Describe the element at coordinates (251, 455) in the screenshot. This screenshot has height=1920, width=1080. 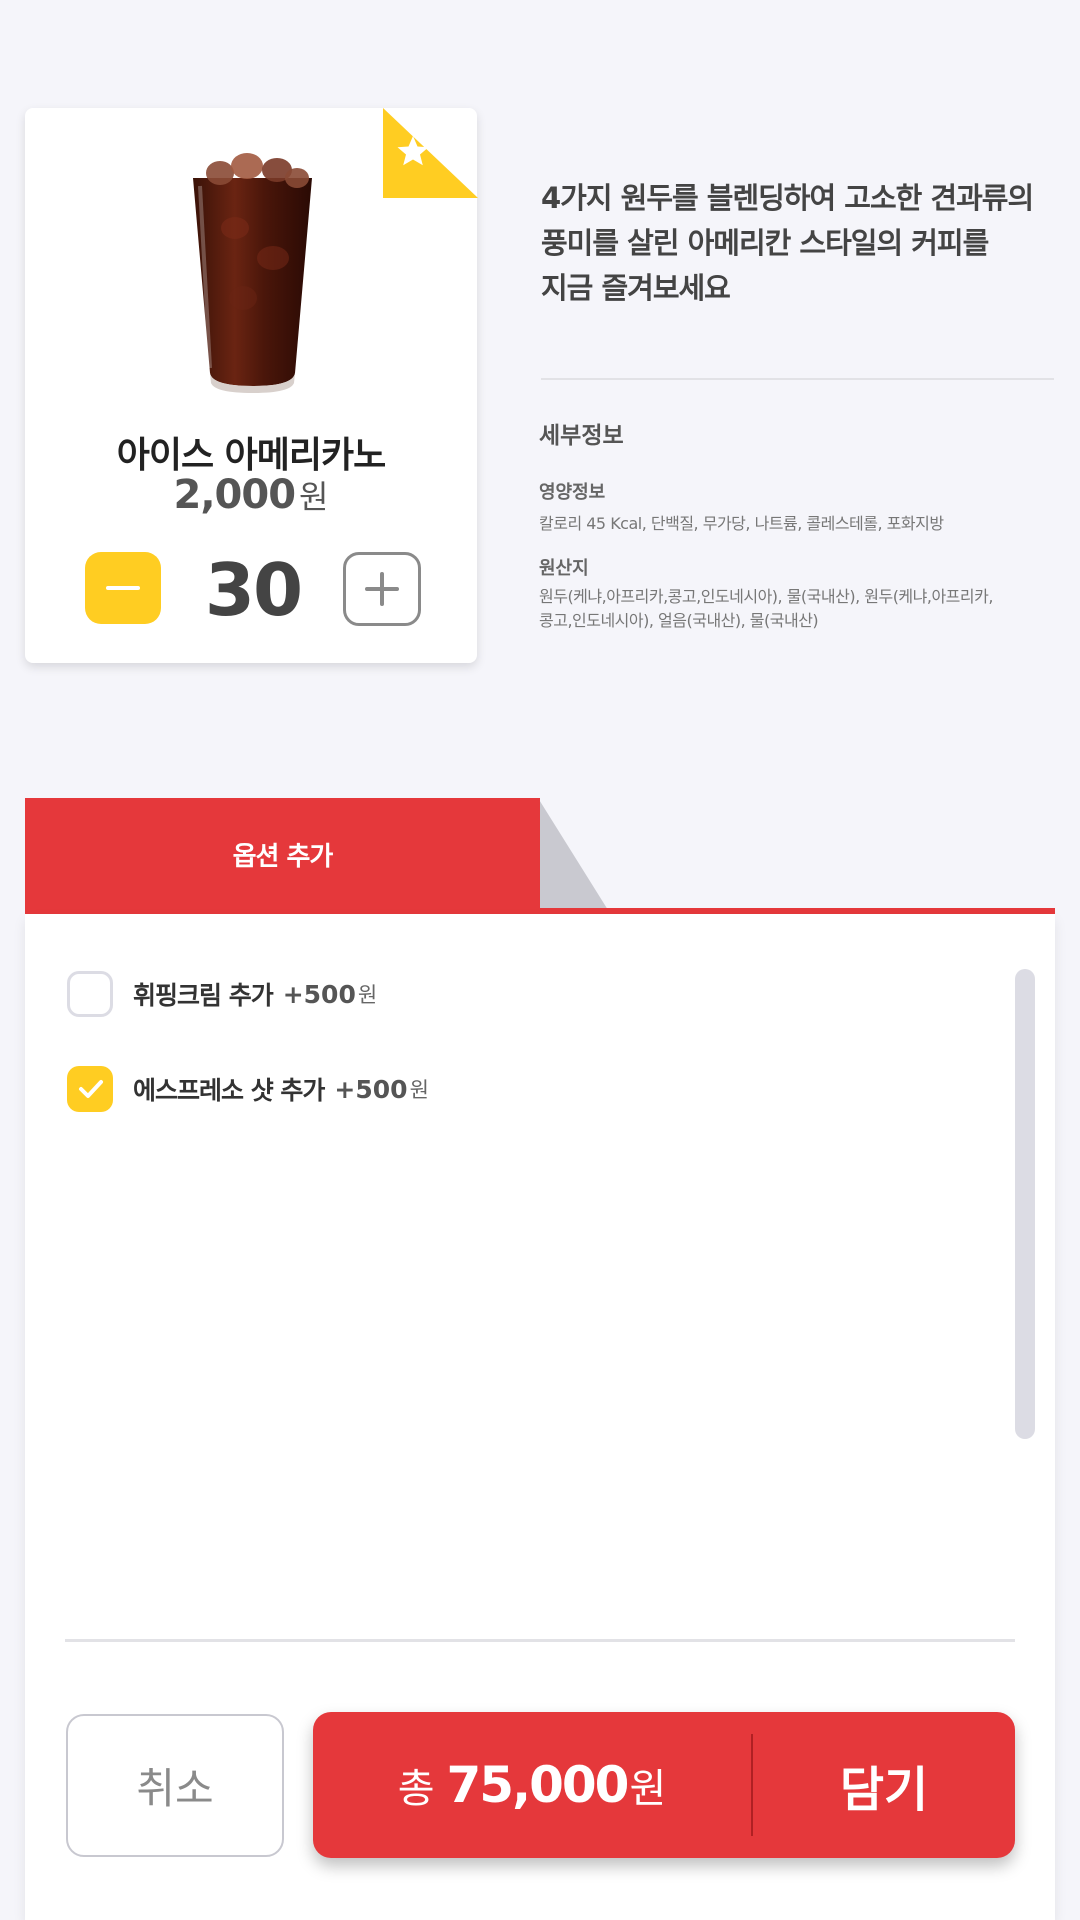
I see `product-name: 아이스 아메리카노` at that location.